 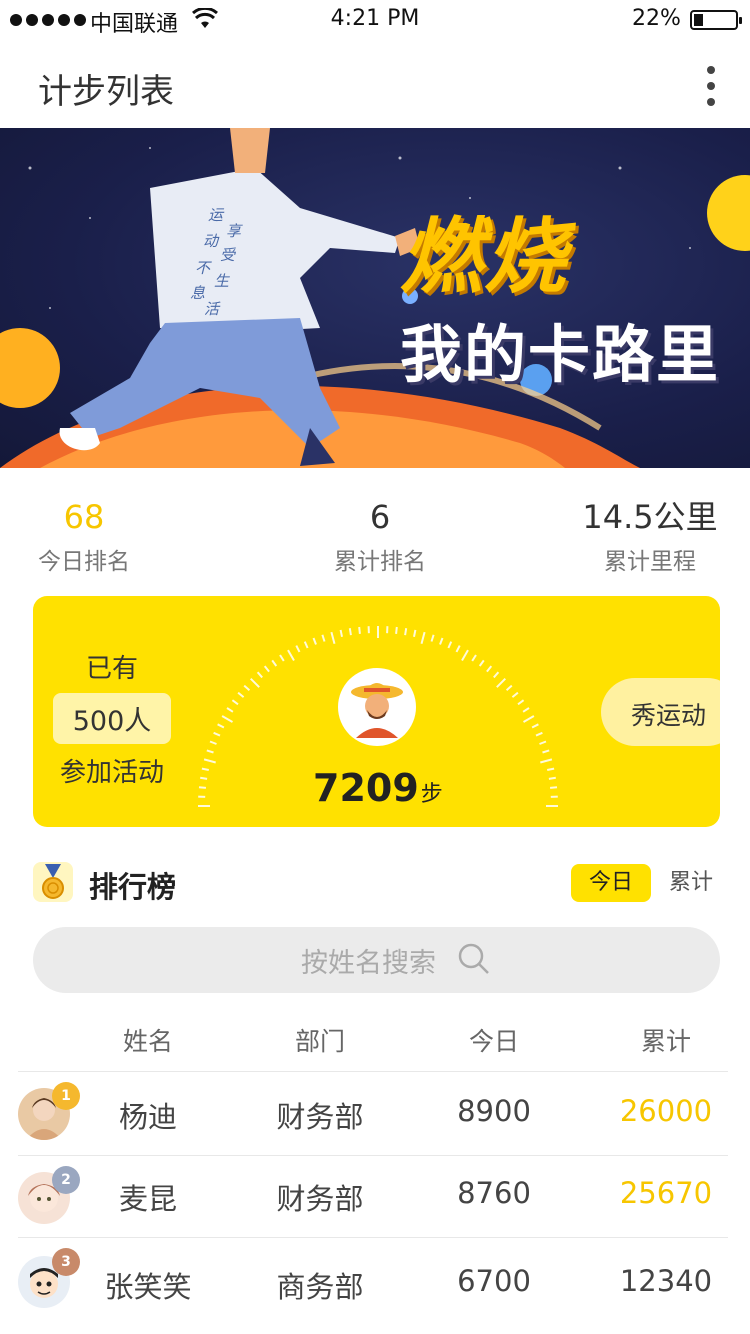 I want to click on step-unit: 步, so click(x=431, y=794).